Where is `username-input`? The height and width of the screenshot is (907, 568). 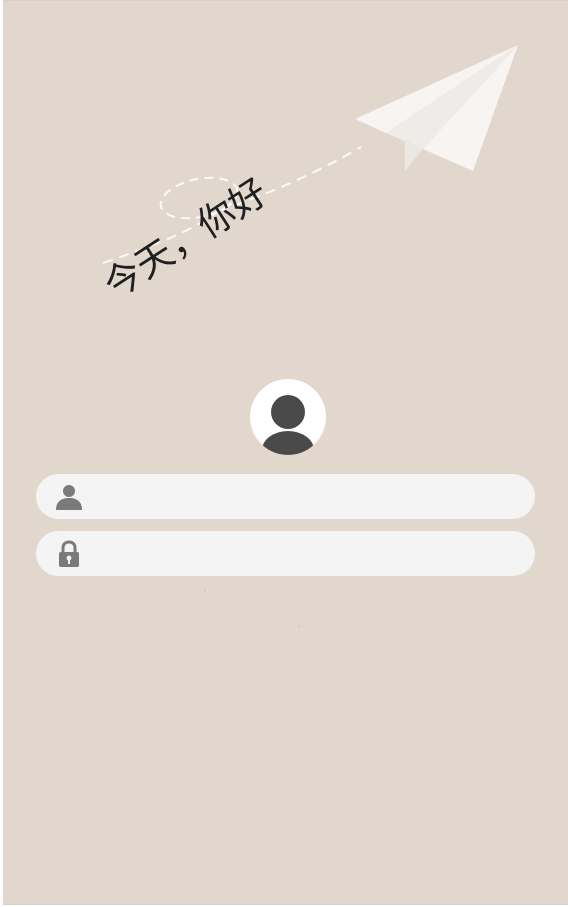
username-input is located at coordinates (308, 496).